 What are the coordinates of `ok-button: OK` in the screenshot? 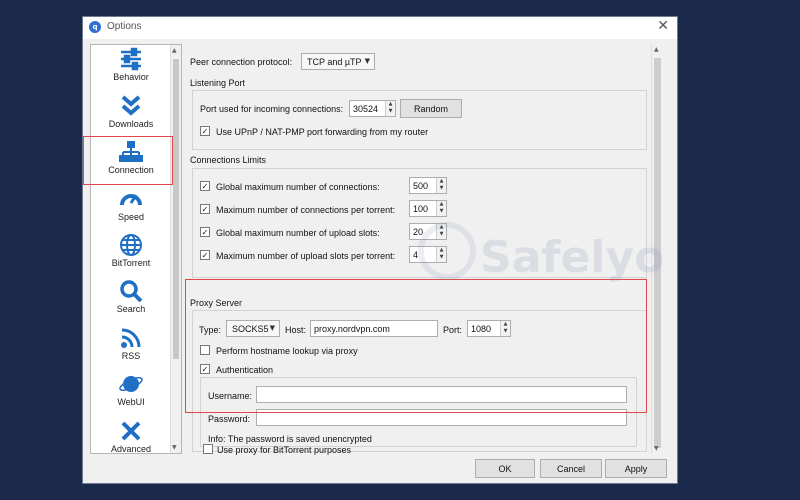 It's located at (505, 468).